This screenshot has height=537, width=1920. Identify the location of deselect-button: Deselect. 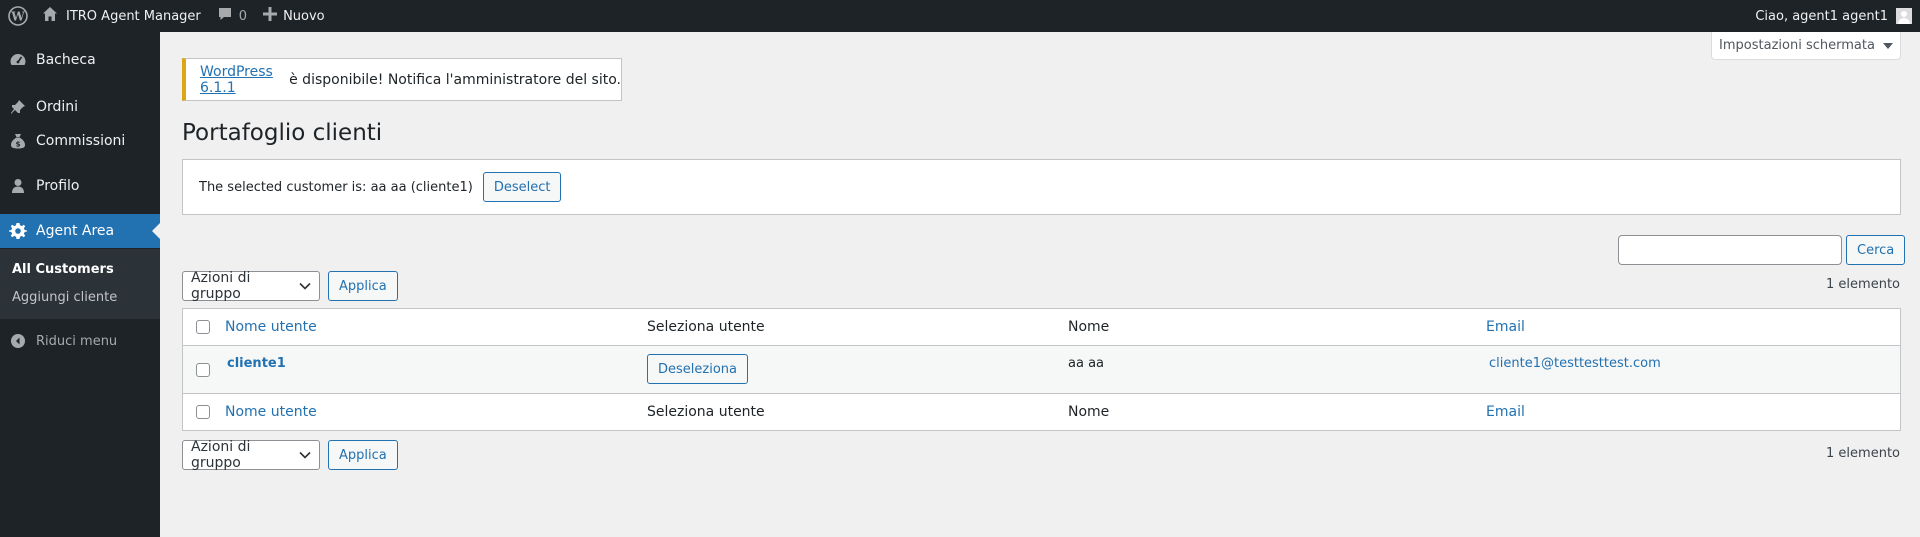
(522, 187).